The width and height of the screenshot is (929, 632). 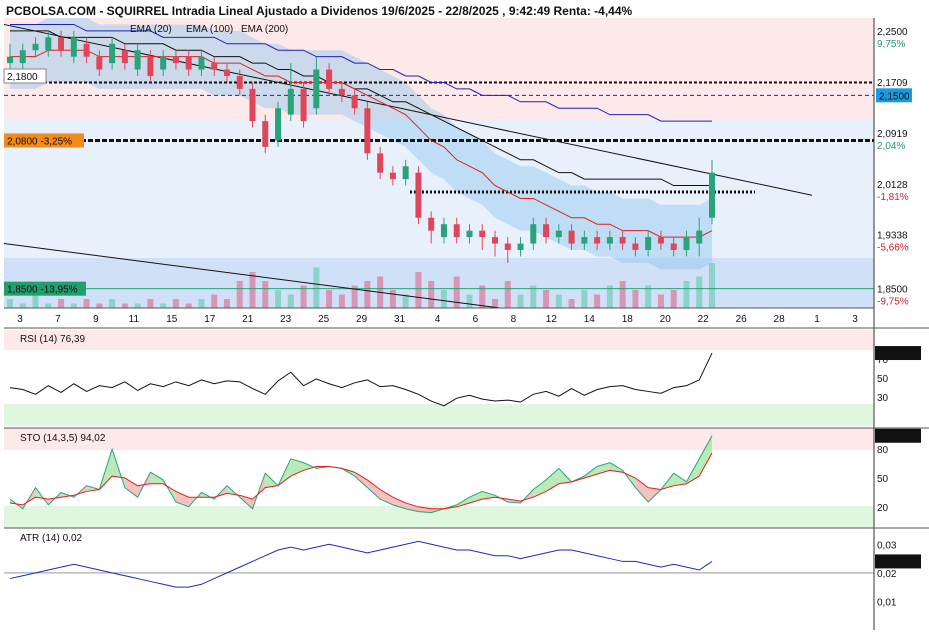 What do you see at coordinates (361, 564) in the screenshot?
I see `atr-line` at bounding box center [361, 564].